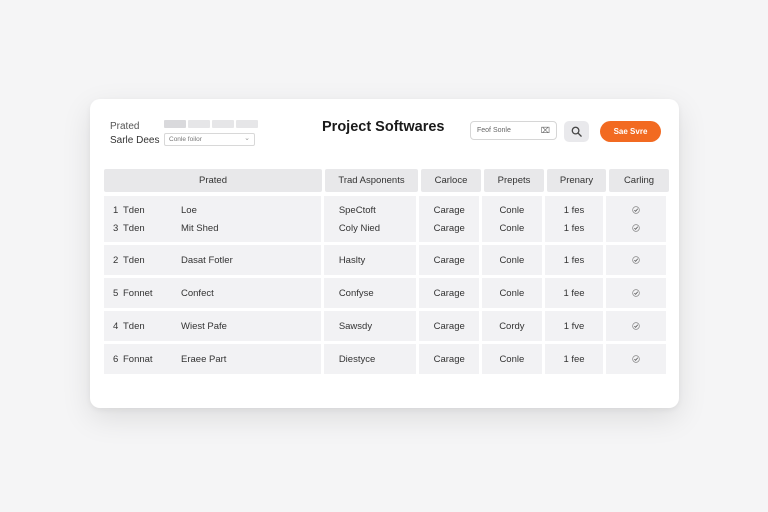 The height and width of the screenshot is (512, 768). What do you see at coordinates (135, 140) in the screenshot?
I see `filter-label-bottom: Sarle Dees` at bounding box center [135, 140].